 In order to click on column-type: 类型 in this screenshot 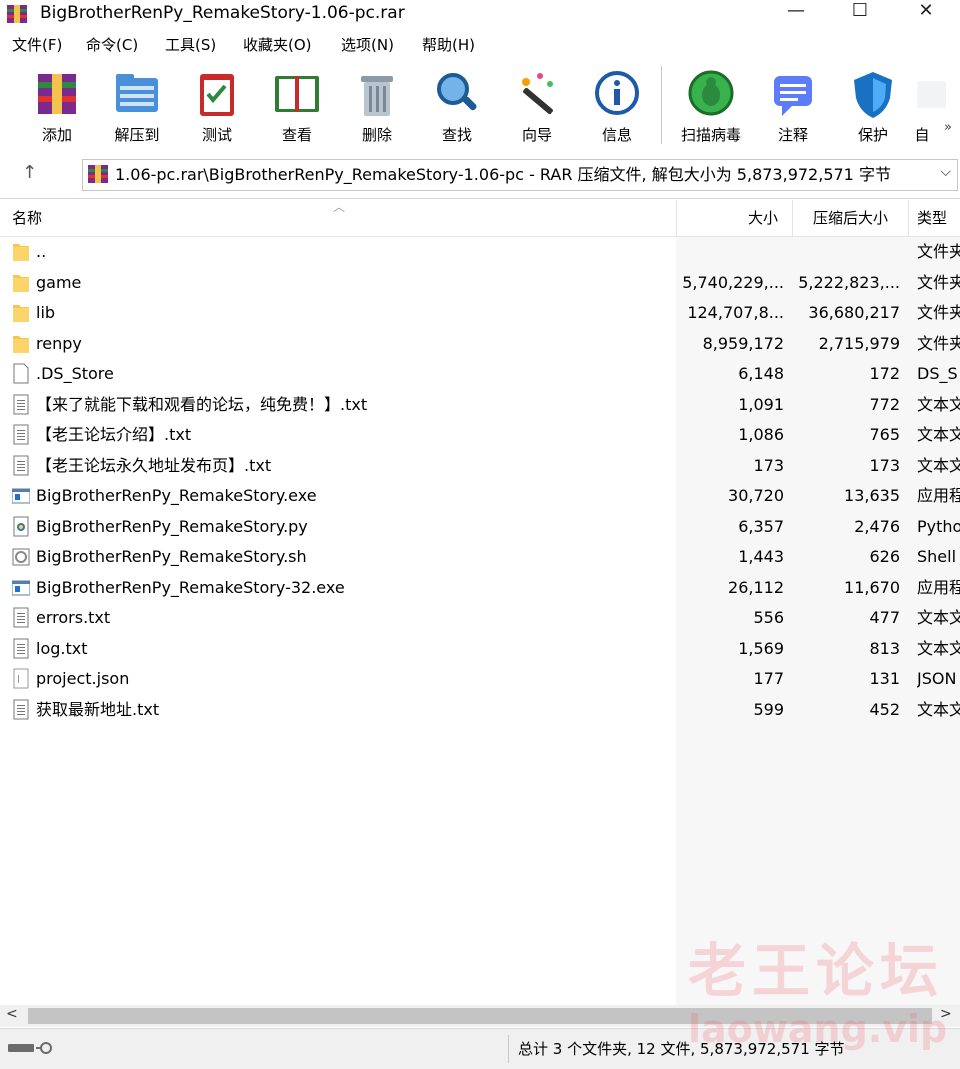, I will do `click(932, 218)`.